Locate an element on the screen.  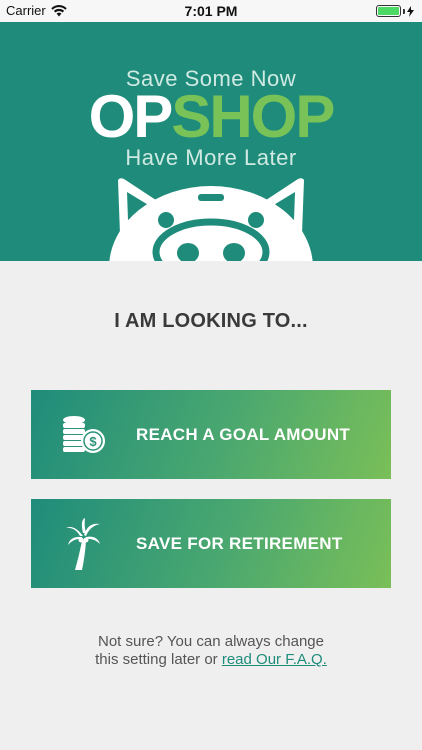
option-icon-container: $ is located at coordinates (83, 435).